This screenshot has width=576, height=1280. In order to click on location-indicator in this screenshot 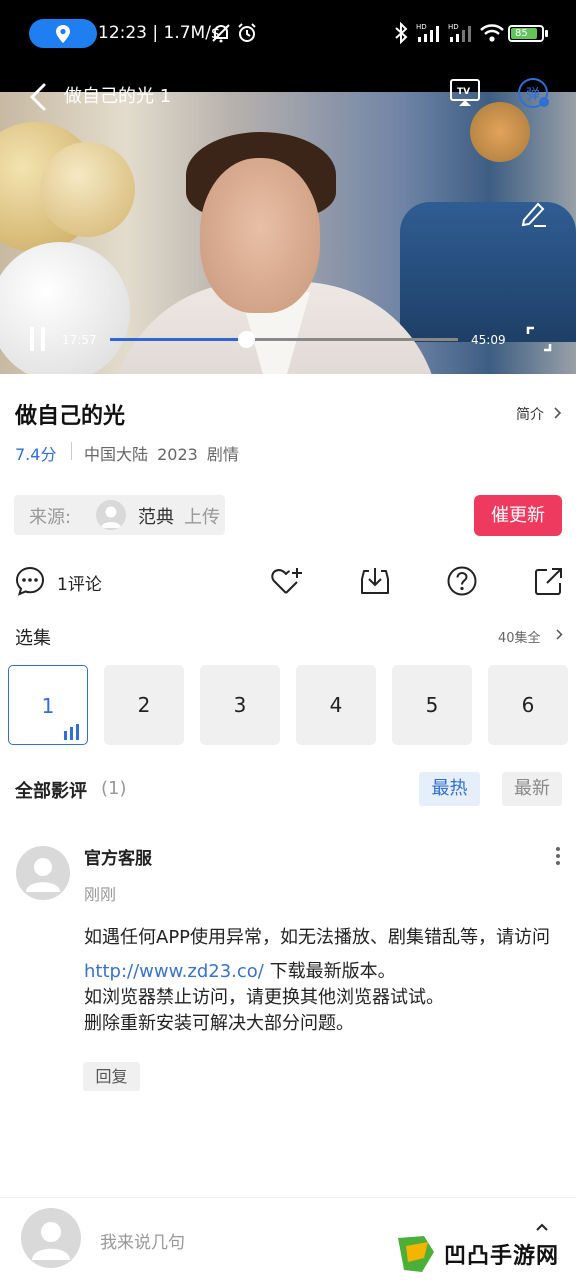, I will do `click(63, 33)`.